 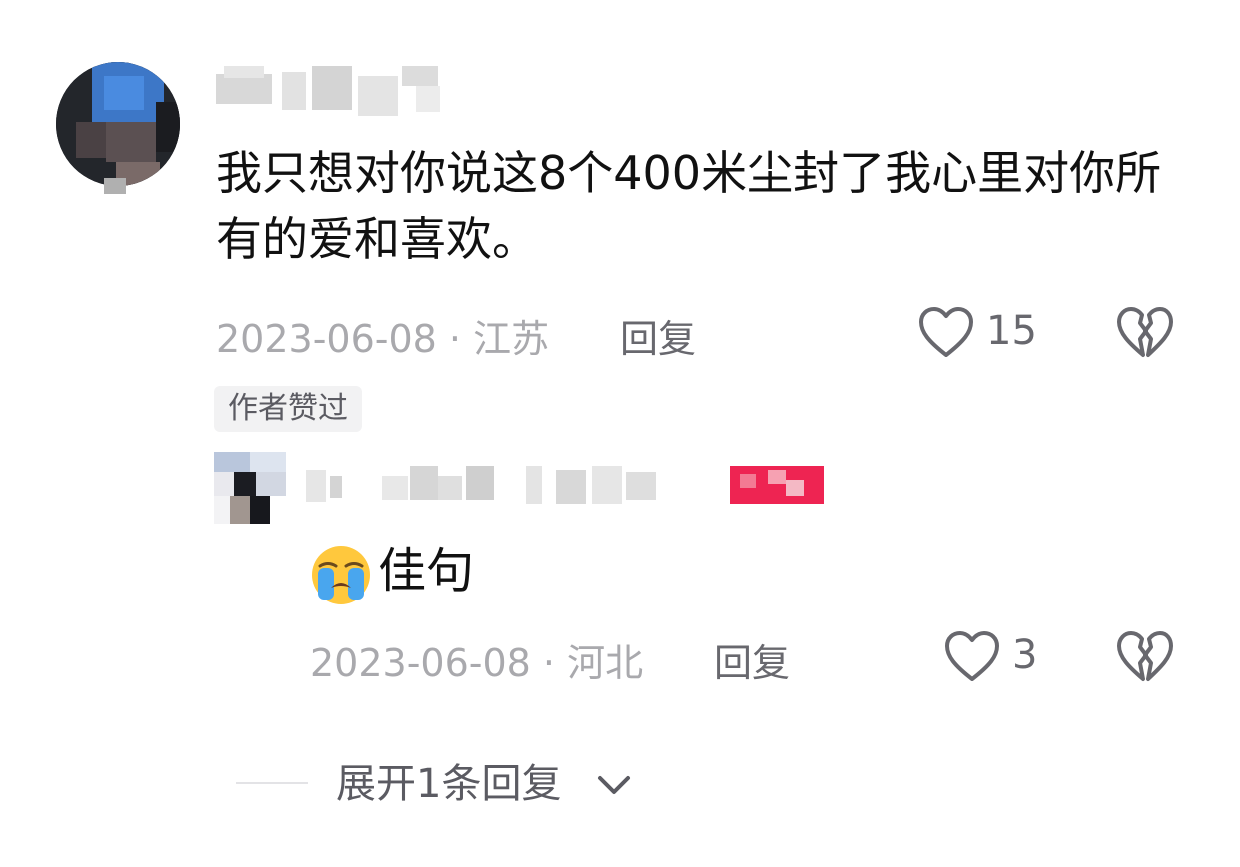 I want to click on chevron-down-icon, so click(x=614, y=785).